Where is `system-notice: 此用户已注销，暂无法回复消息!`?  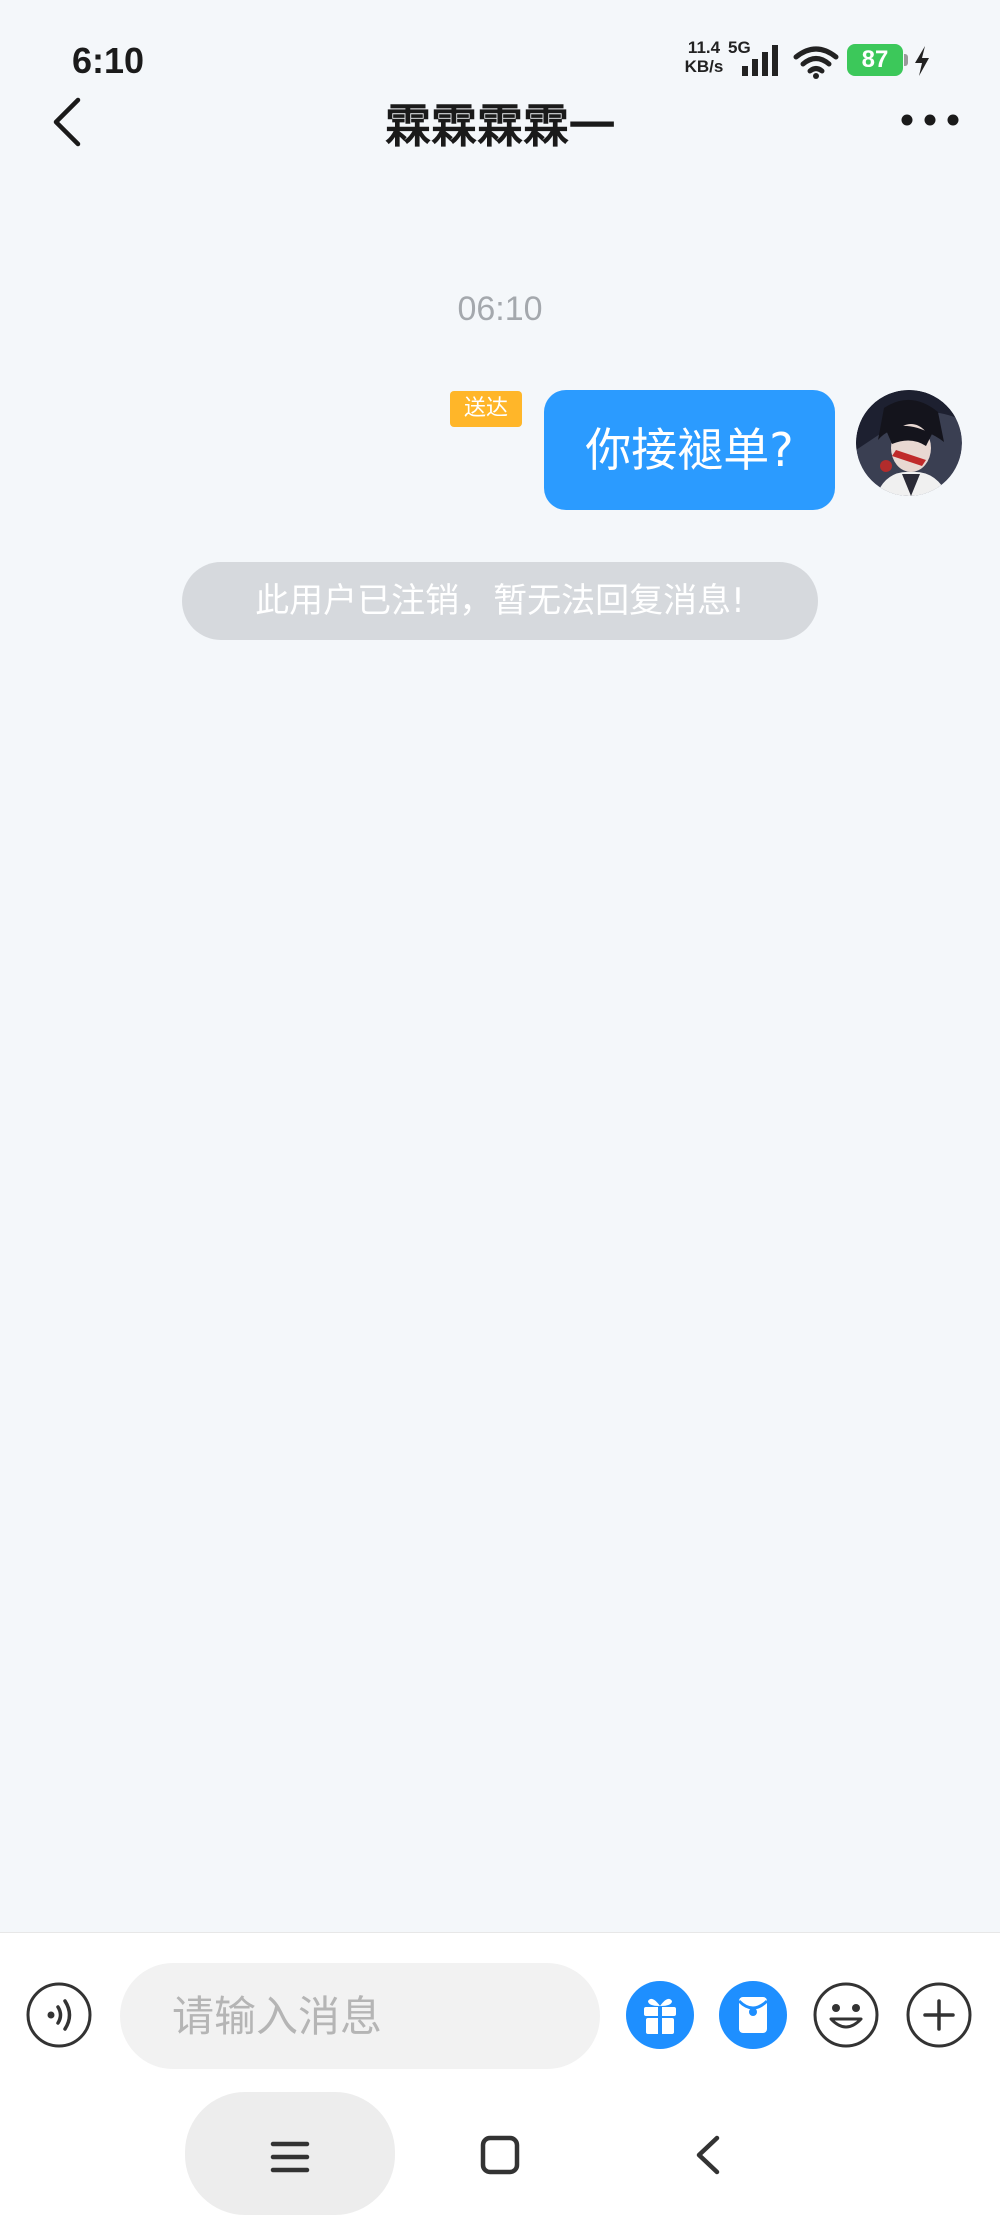 system-notice: 此用户已注销，暂无法回复消息! is located at coordinates (500, 601).